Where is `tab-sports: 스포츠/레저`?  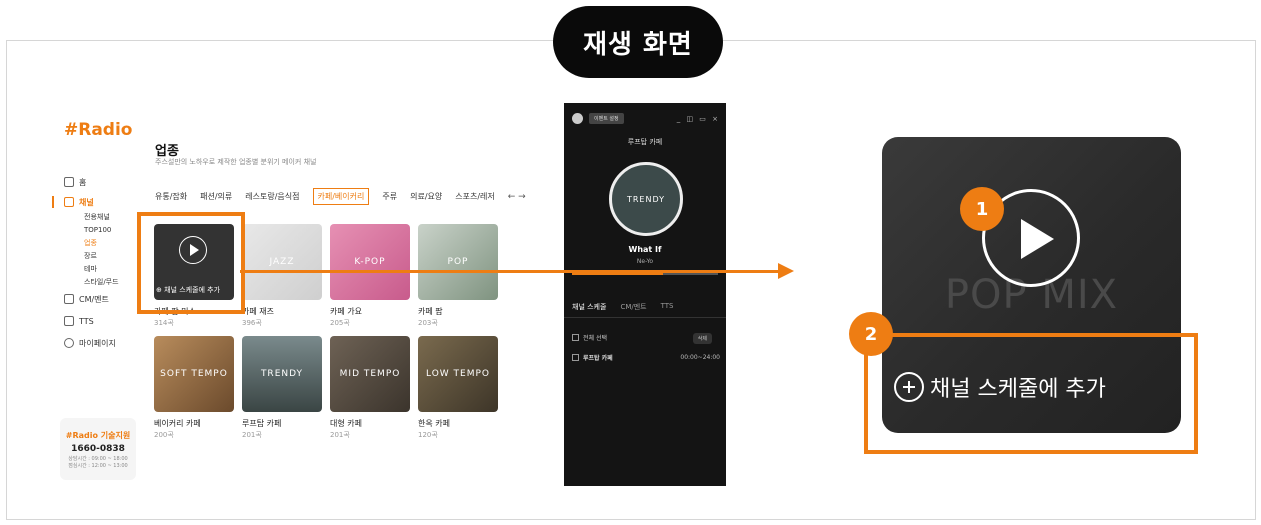
tab-sports: 스포츠/레저 is located at coordinates (475, 196).